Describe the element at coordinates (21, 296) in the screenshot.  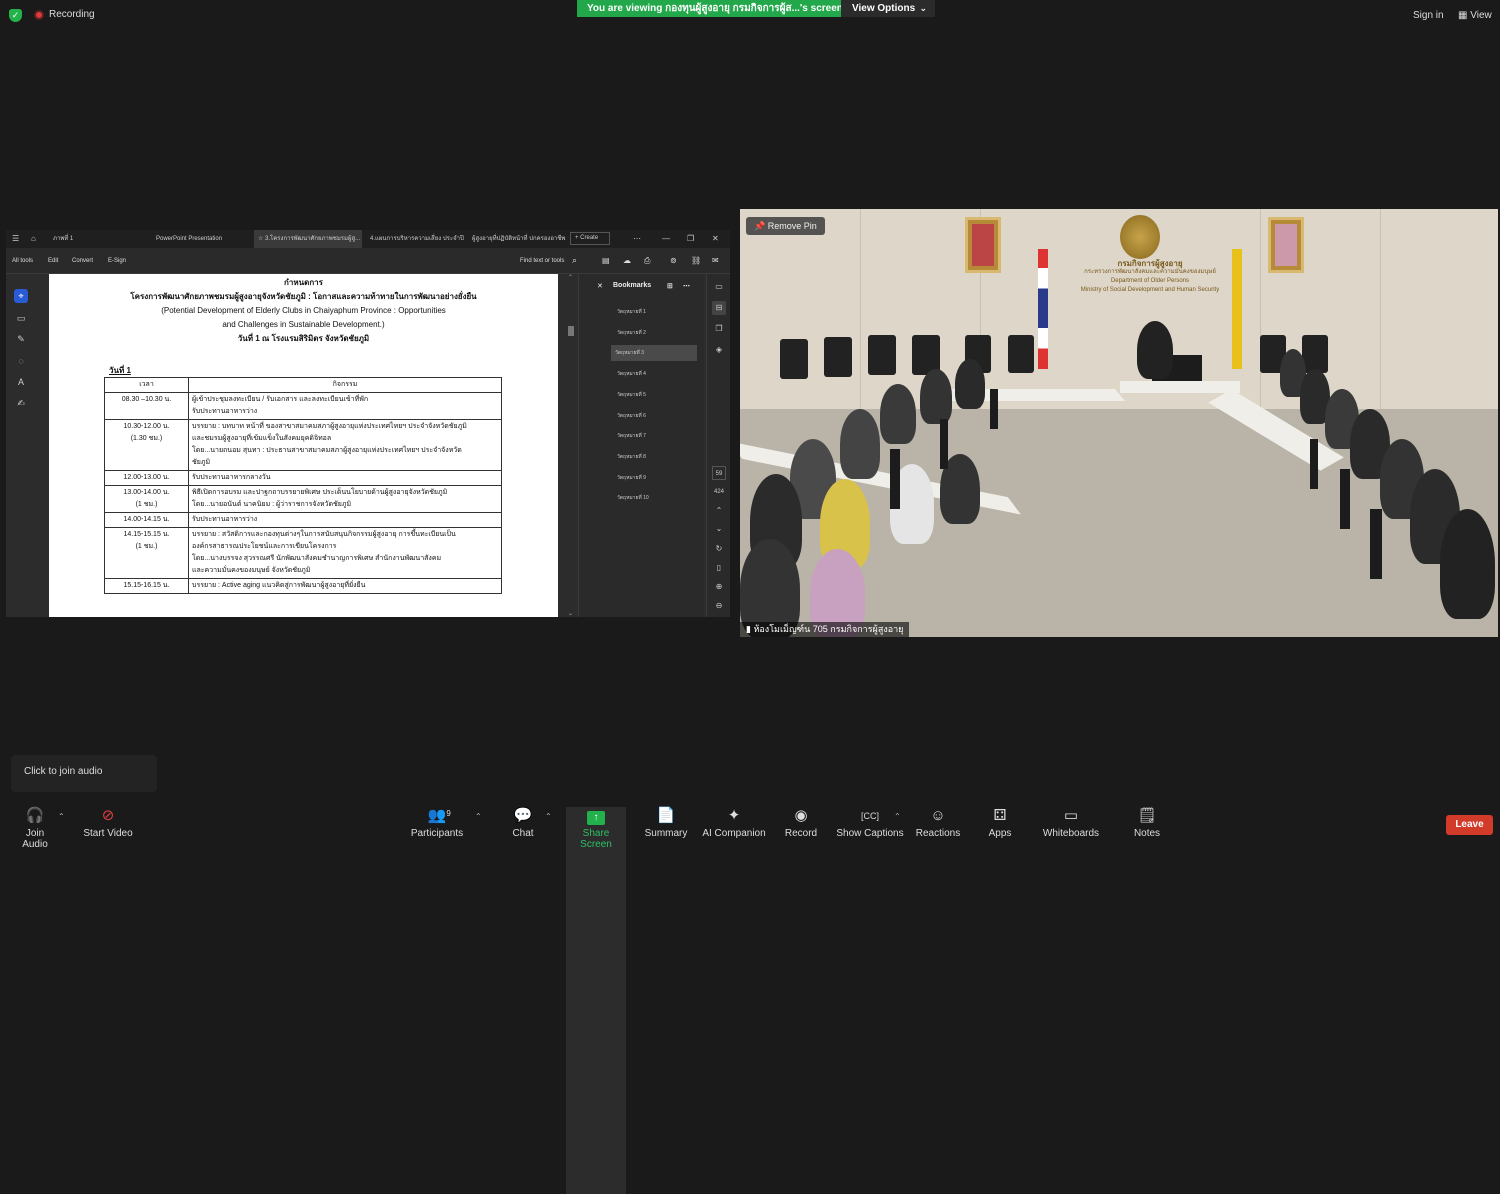
I see `select-tool-icon: ⌖` at that location.